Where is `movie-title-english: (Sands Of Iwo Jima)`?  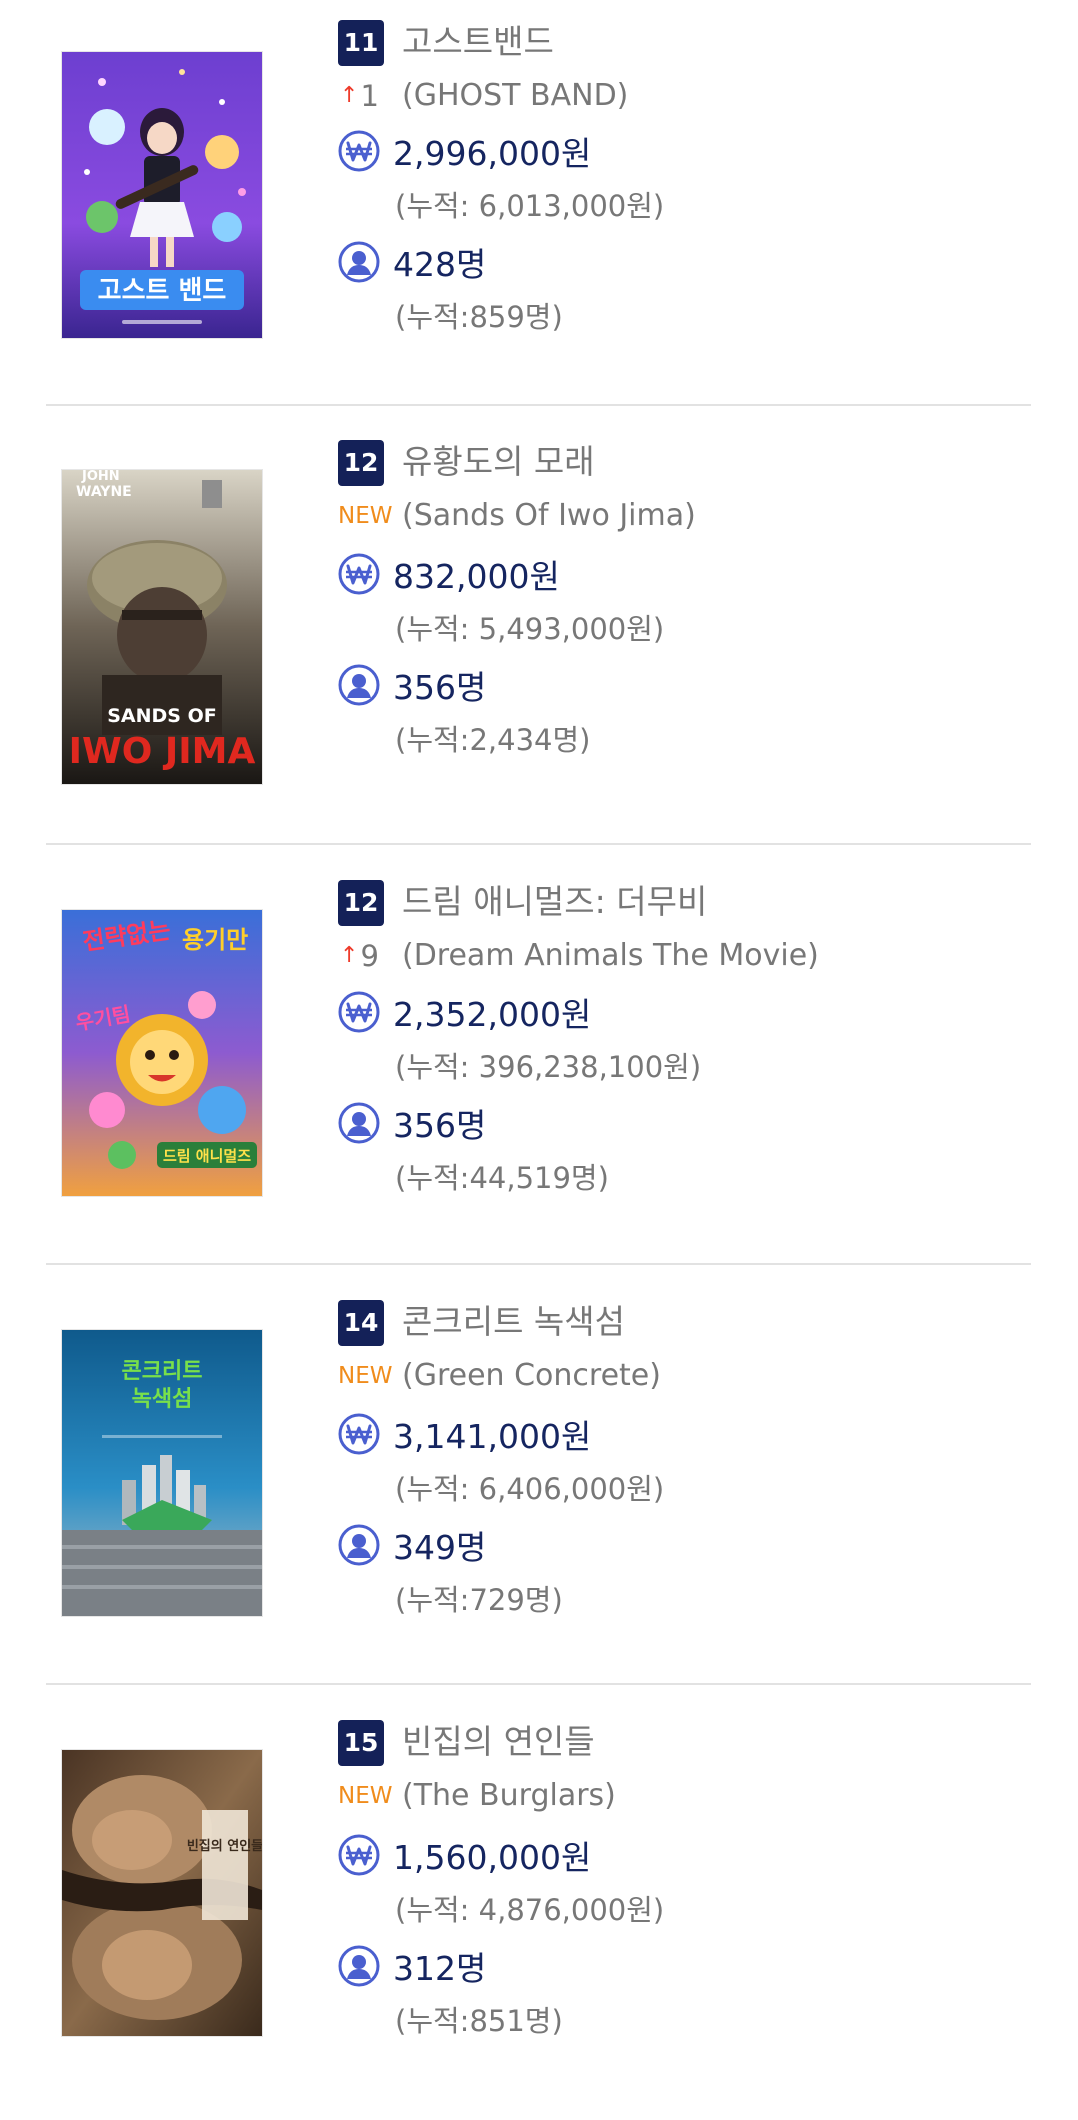
movie-title-english: (Sands Of Iwo Jima) is located at coordinates (549, 515).